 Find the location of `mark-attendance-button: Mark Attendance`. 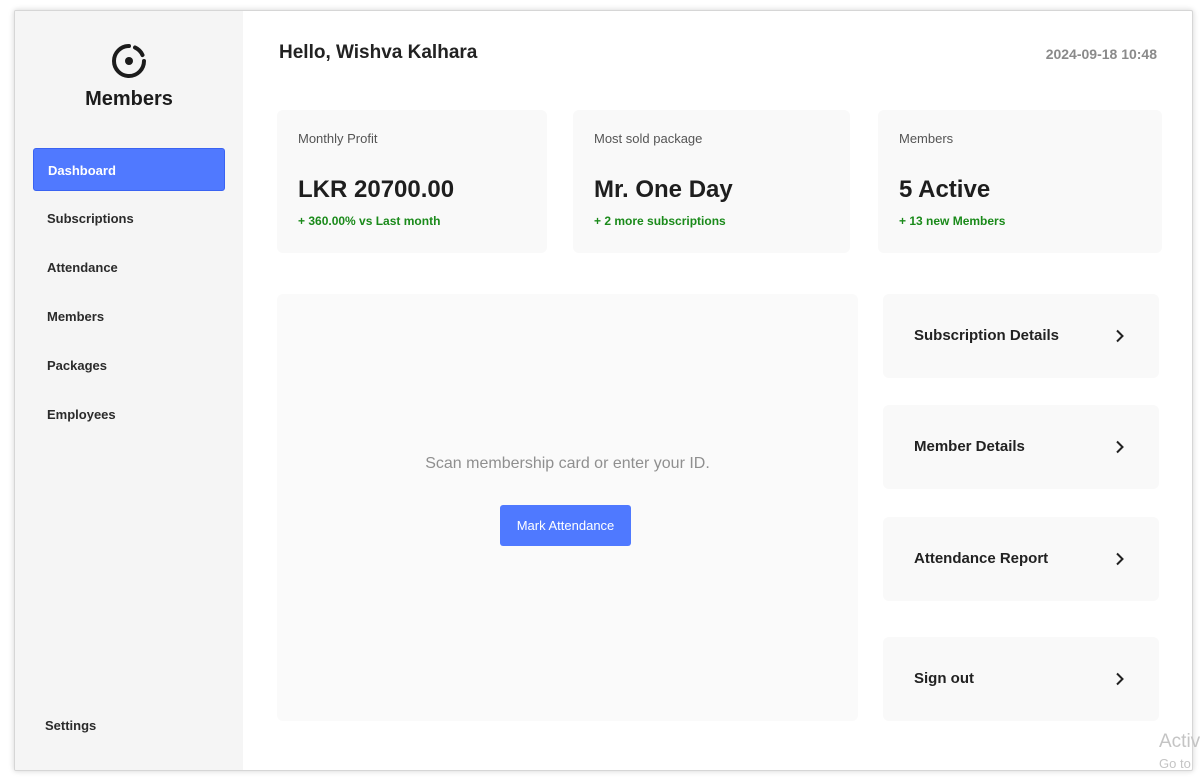

mark-attendance-button: Mark Attendance is located at coordinates (565, 525).